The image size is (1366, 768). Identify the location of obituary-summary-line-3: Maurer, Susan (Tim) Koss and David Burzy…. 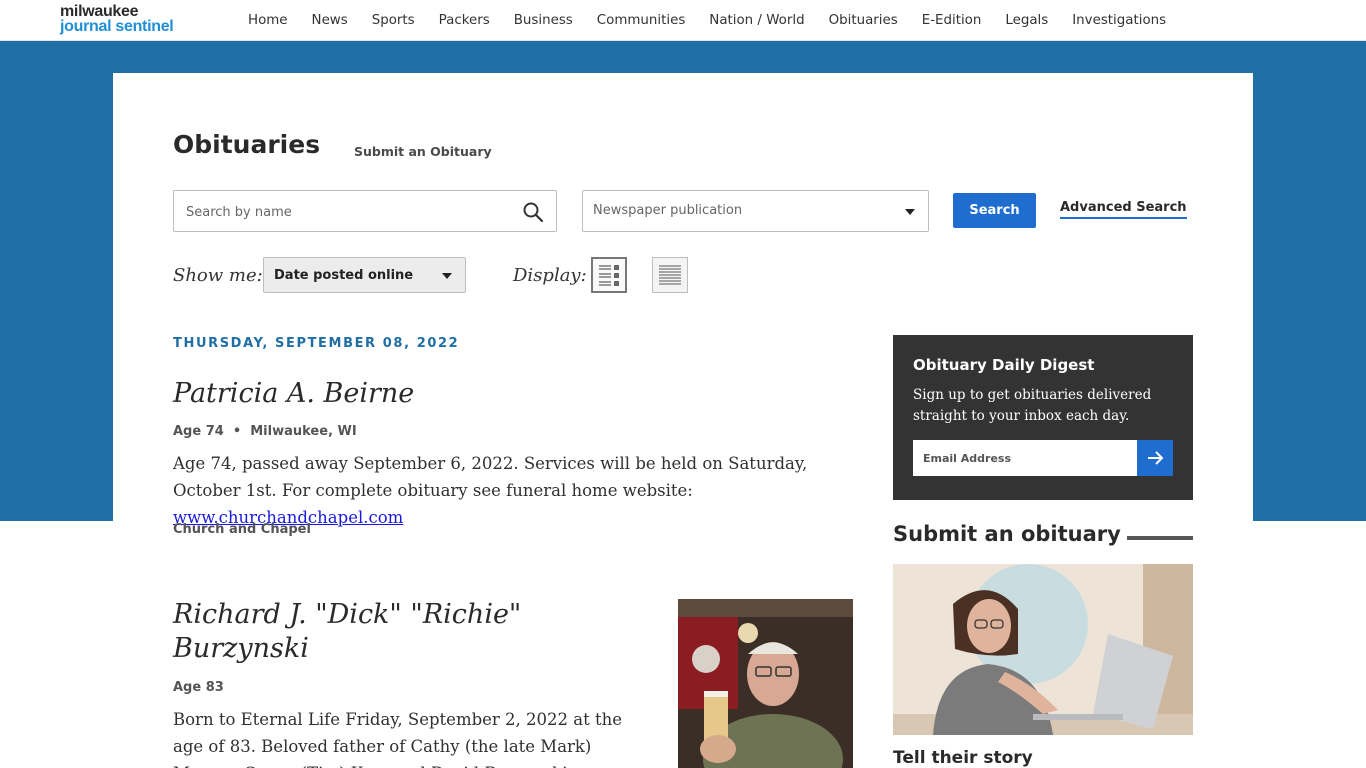
(413, 764).